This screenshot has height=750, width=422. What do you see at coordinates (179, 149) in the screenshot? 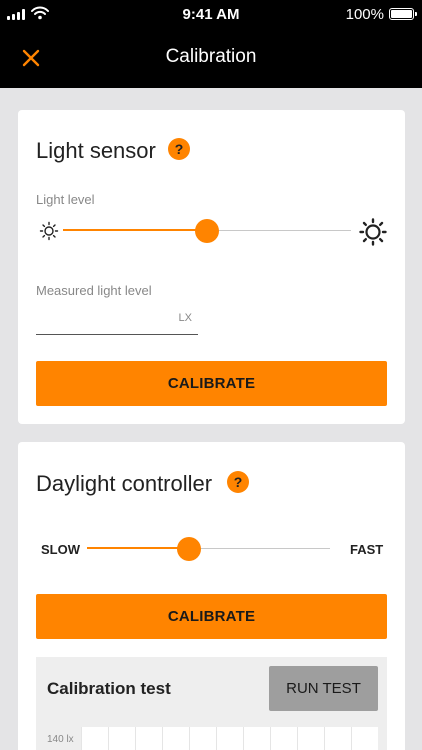
I see `light-sensor-help-button: ?` at bounding box center [179, 149].